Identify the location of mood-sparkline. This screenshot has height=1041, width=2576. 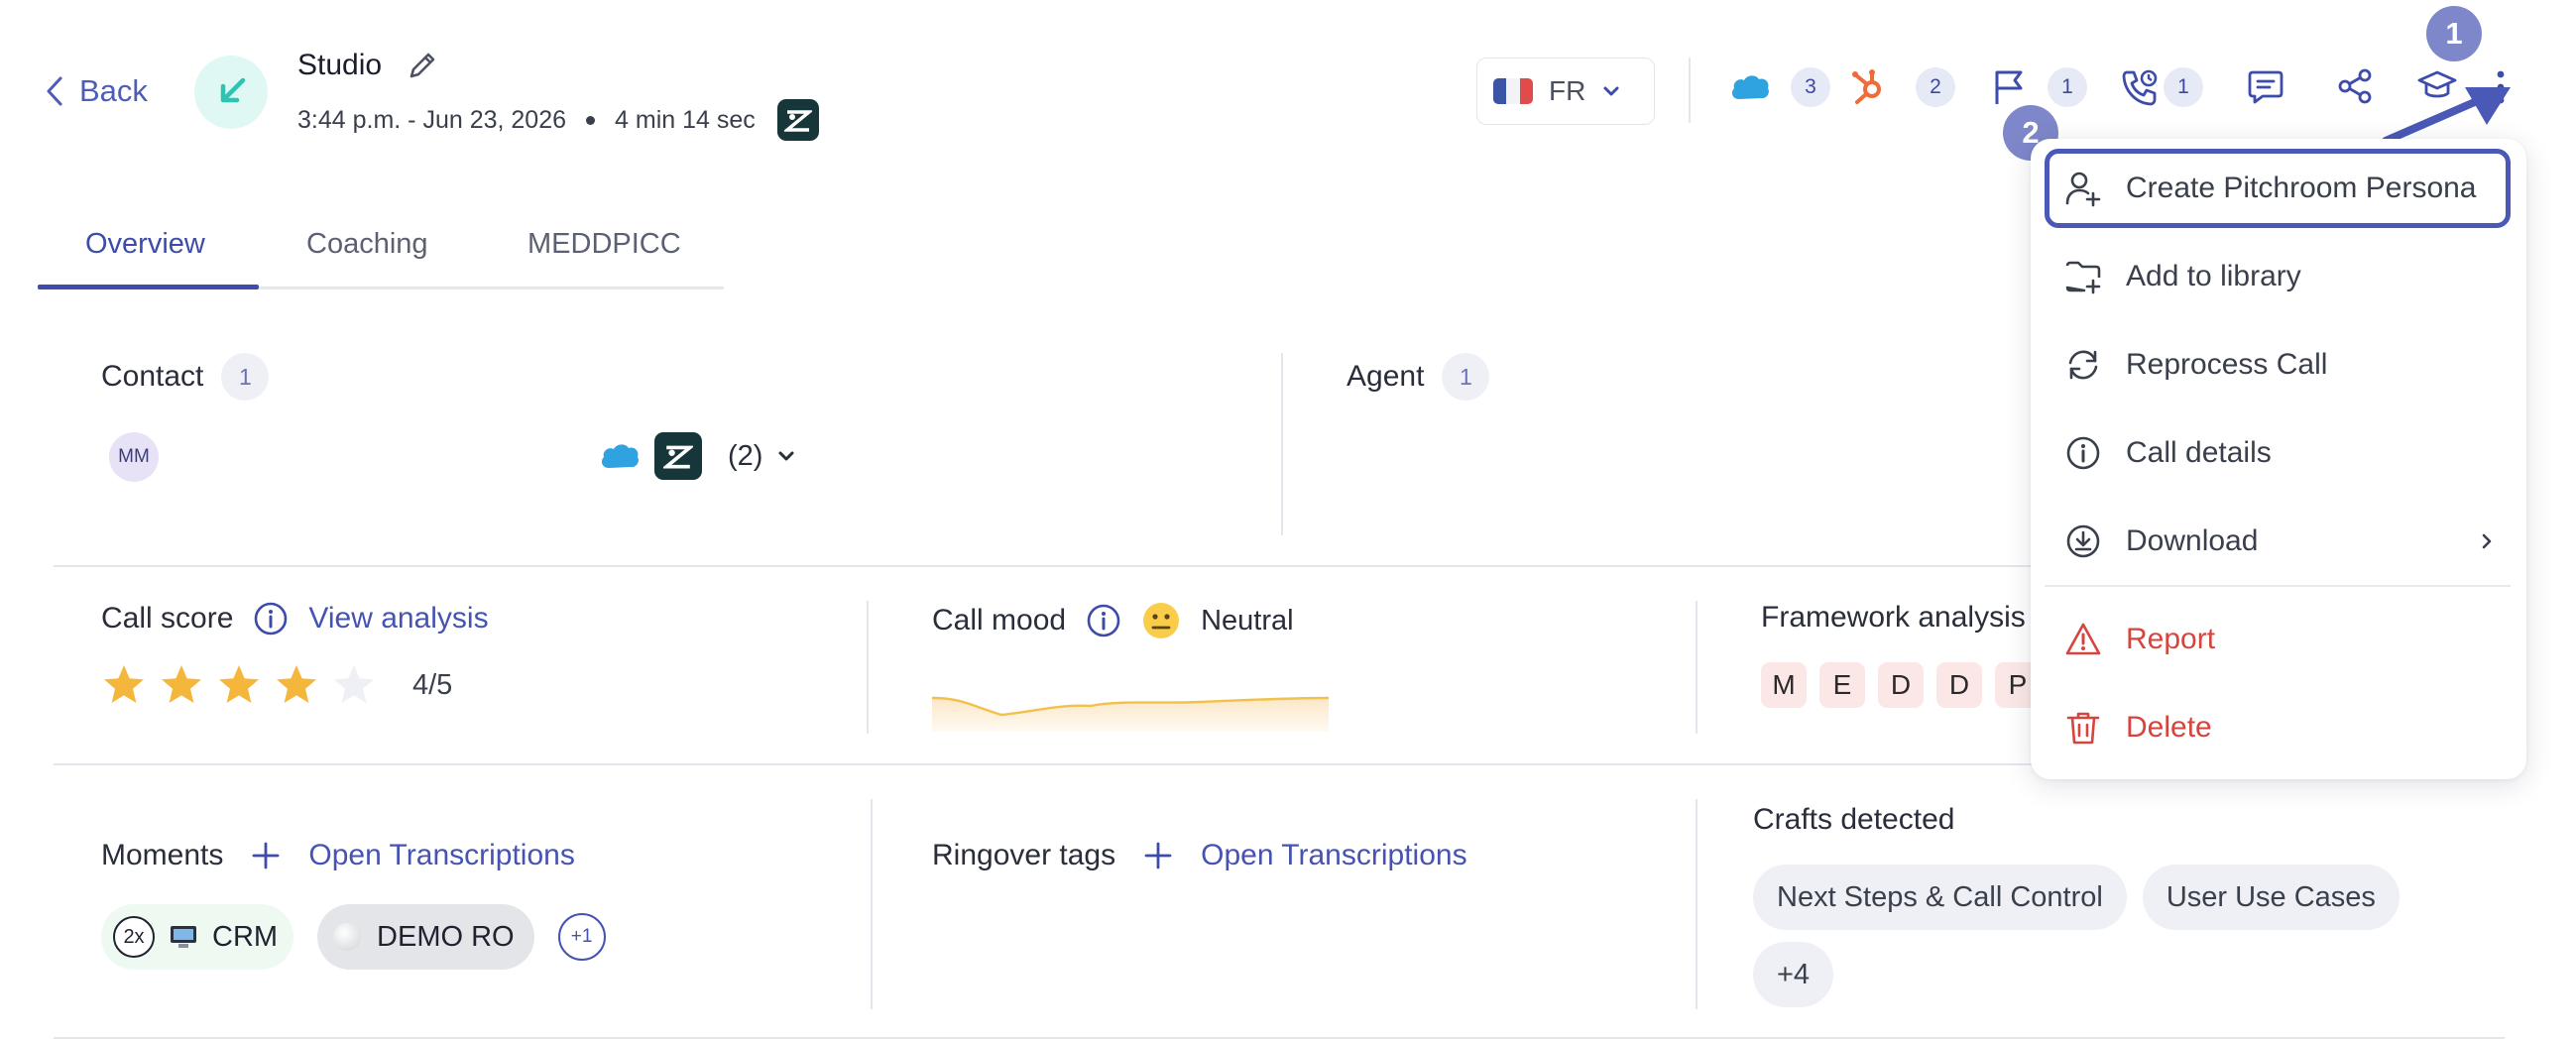
(1131, 714).